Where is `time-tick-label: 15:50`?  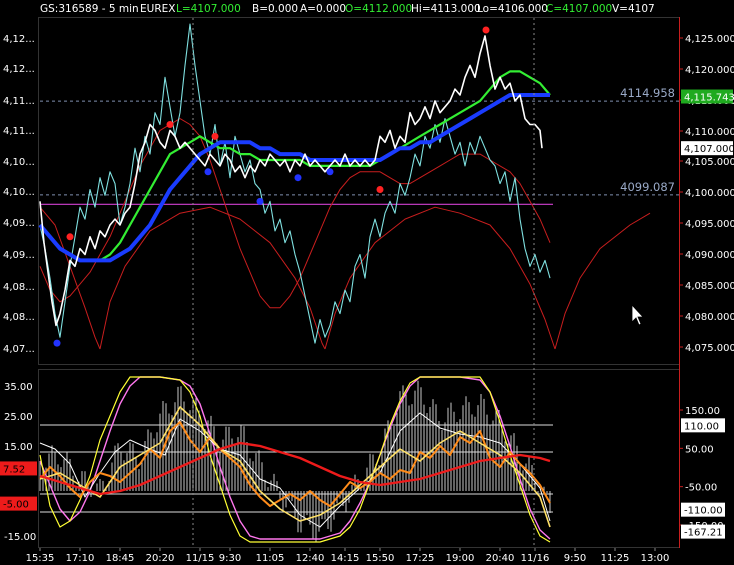
time-tick-label: 15:50 is located at coordinates (380, 558).